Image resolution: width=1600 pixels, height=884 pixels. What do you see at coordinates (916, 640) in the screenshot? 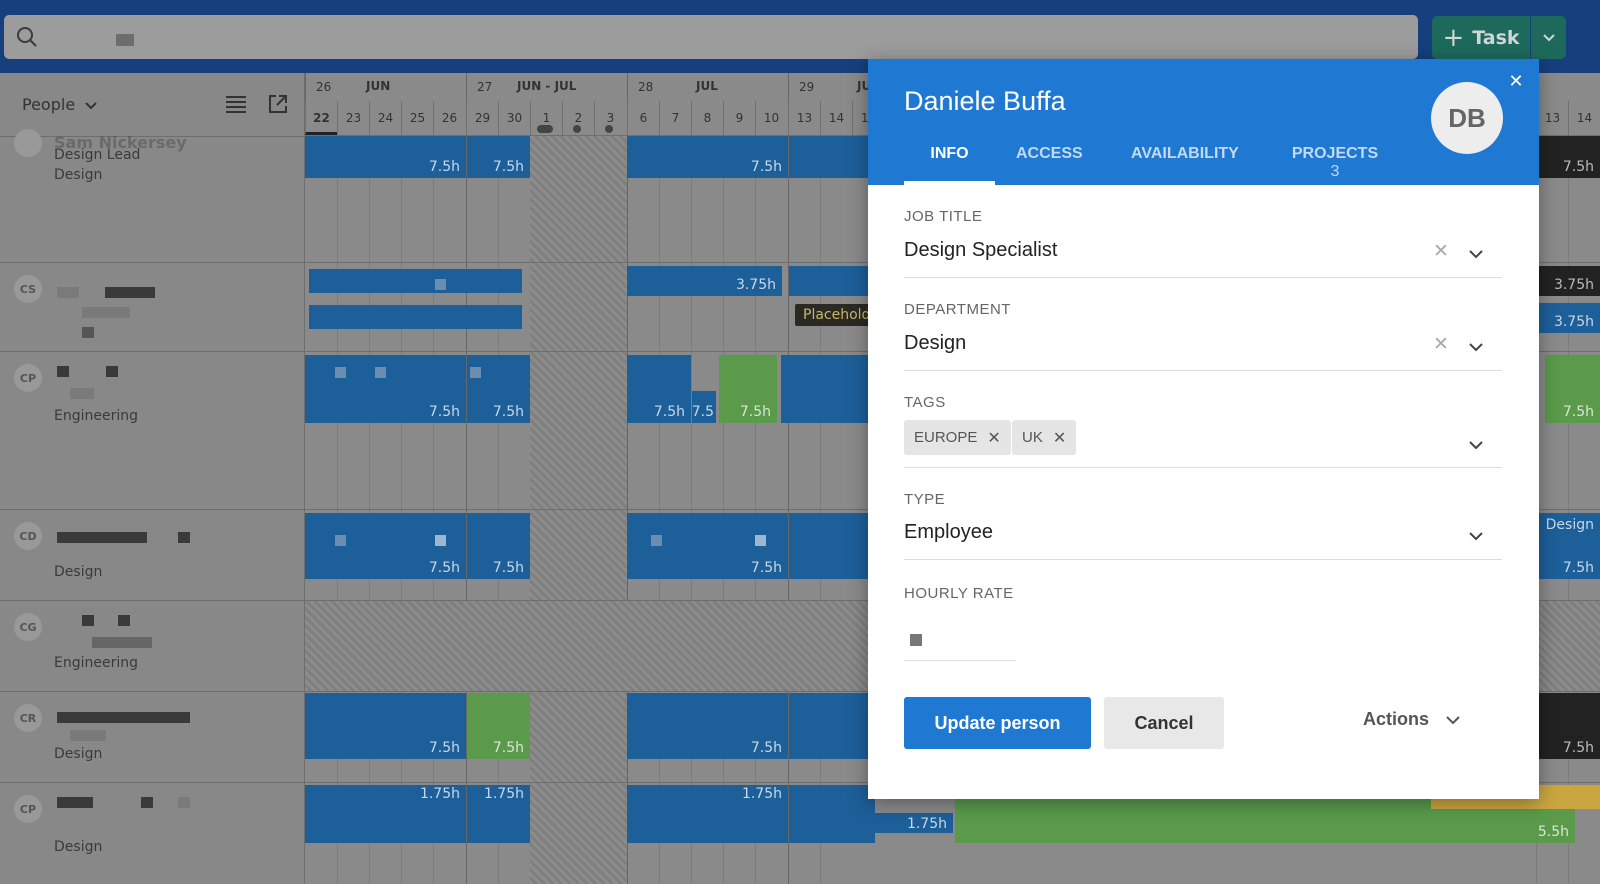
I see `hourly-rate-redacted` at bounding box center [916, 640].